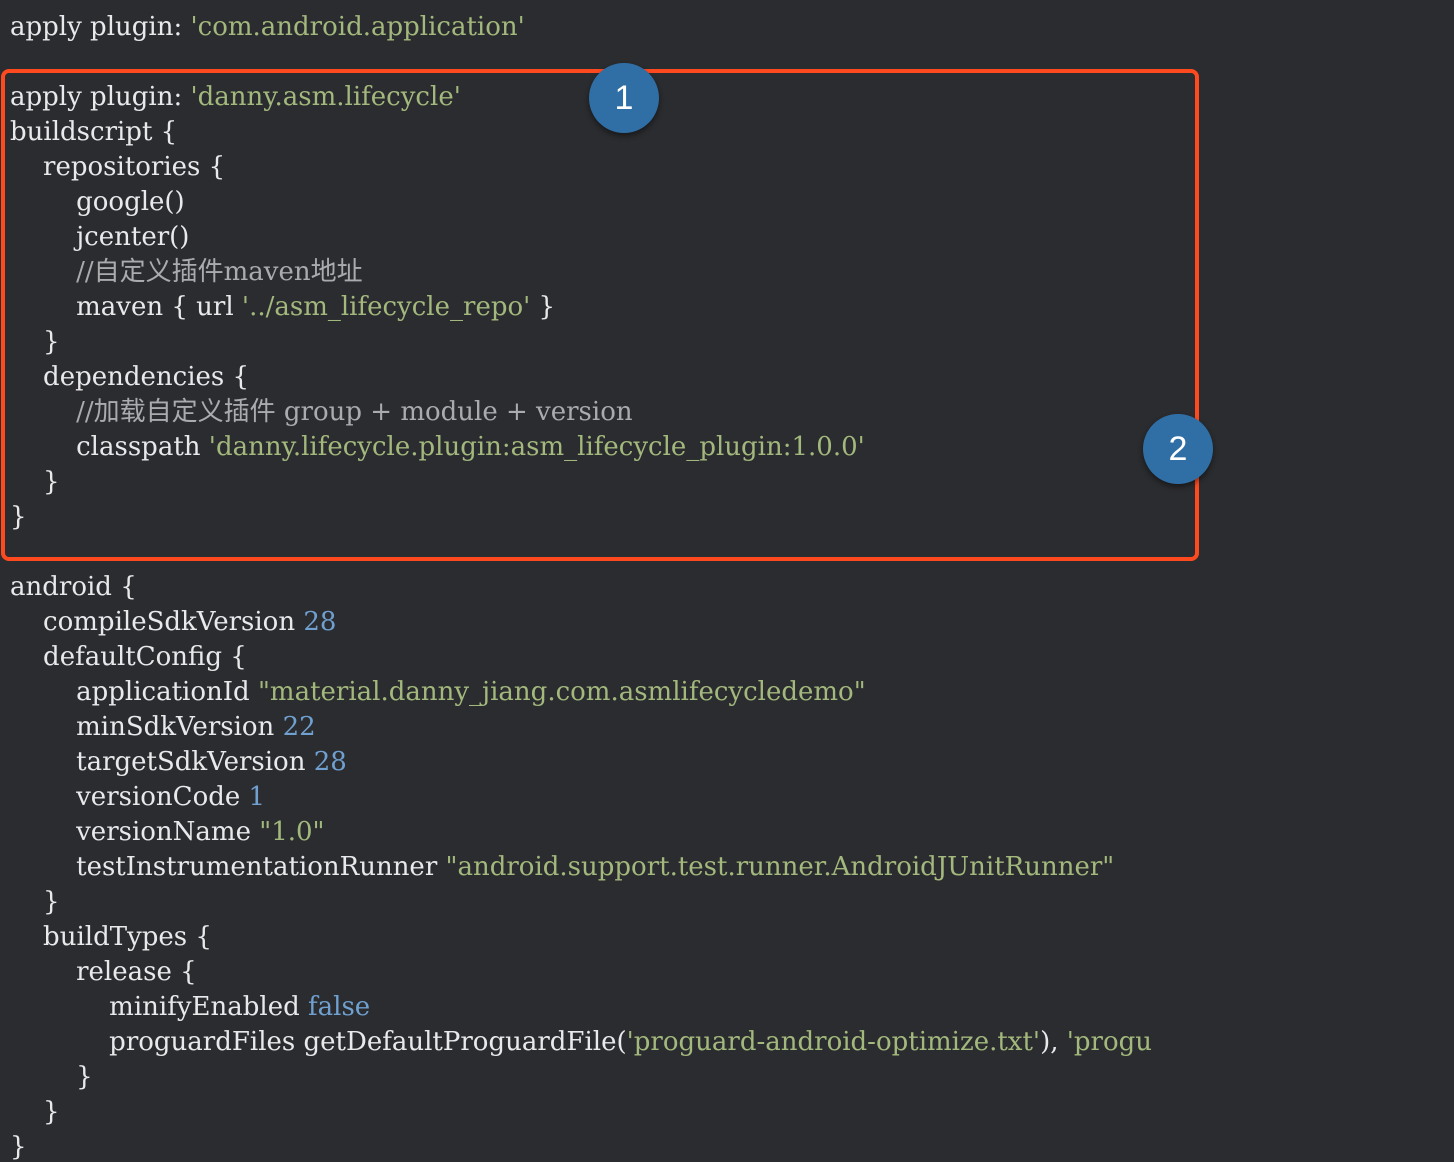  What do you see at coordinates (100, 237) in the screenshot?
I see `code-token-plain: jcenter()` at bounding box center [100, 237].